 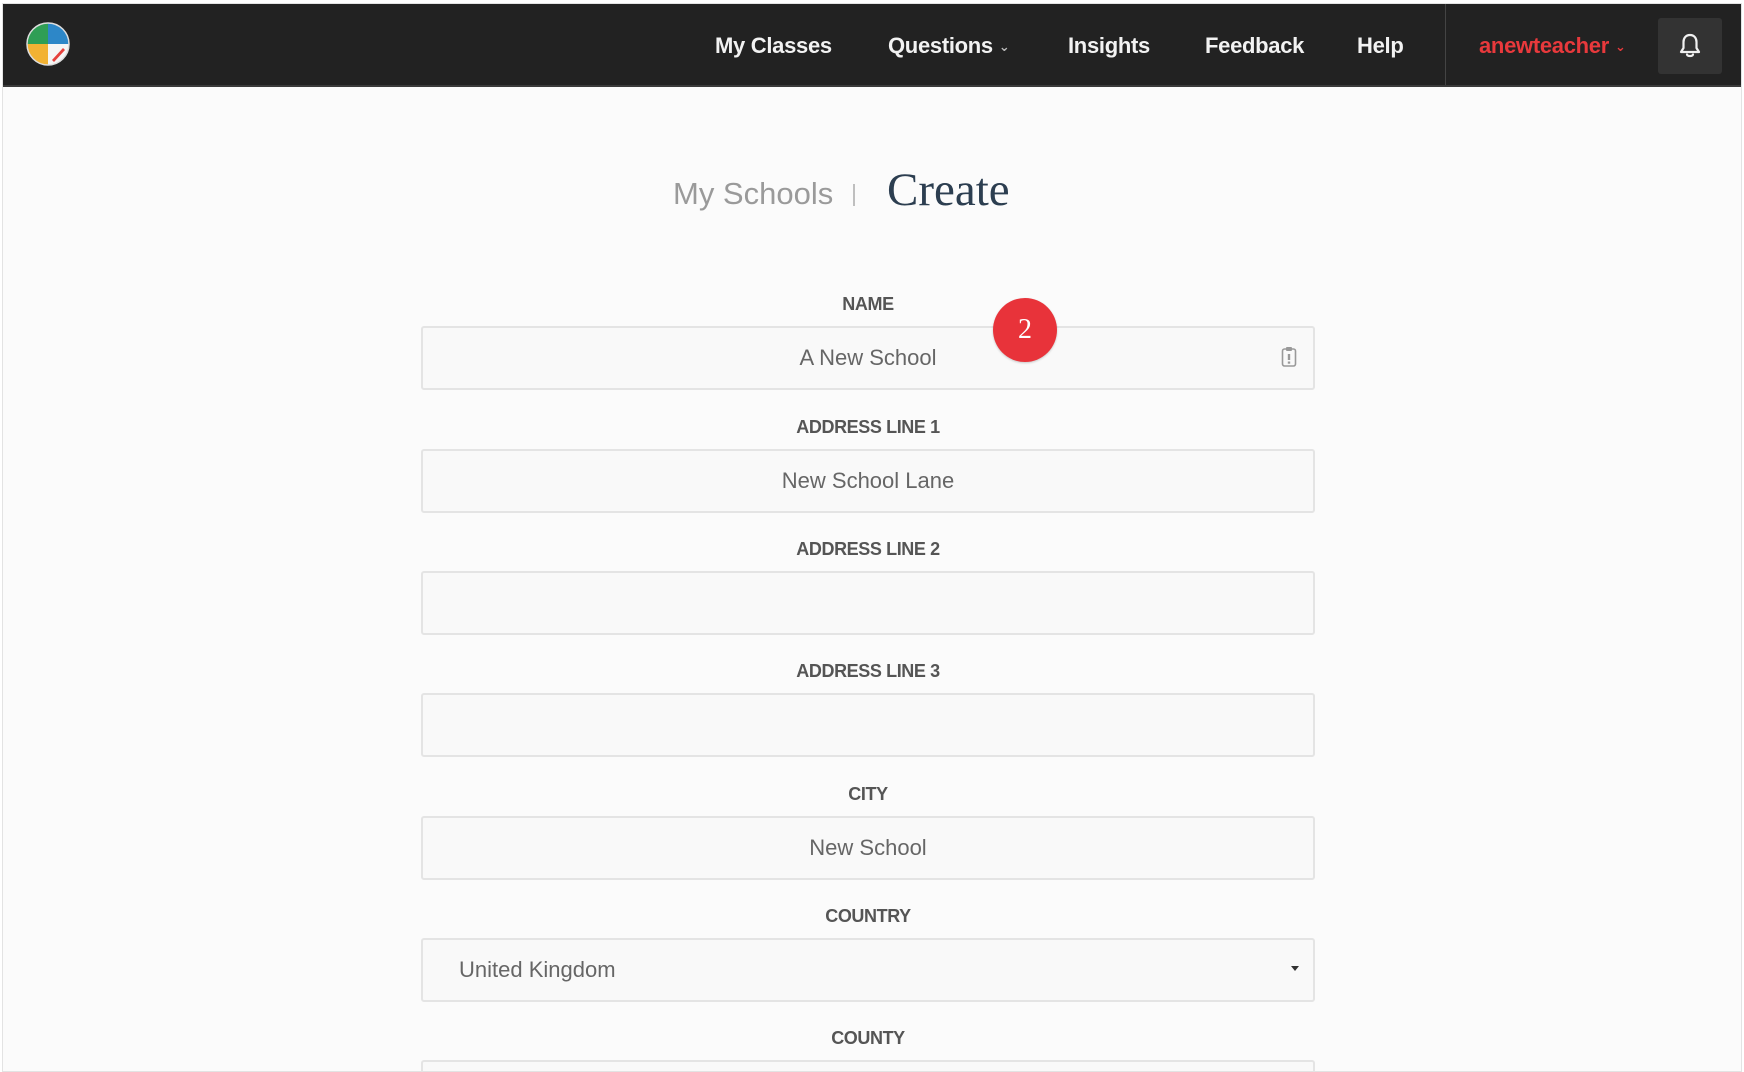 I want to click on city-label: CITY, so click(x=868, y=794).